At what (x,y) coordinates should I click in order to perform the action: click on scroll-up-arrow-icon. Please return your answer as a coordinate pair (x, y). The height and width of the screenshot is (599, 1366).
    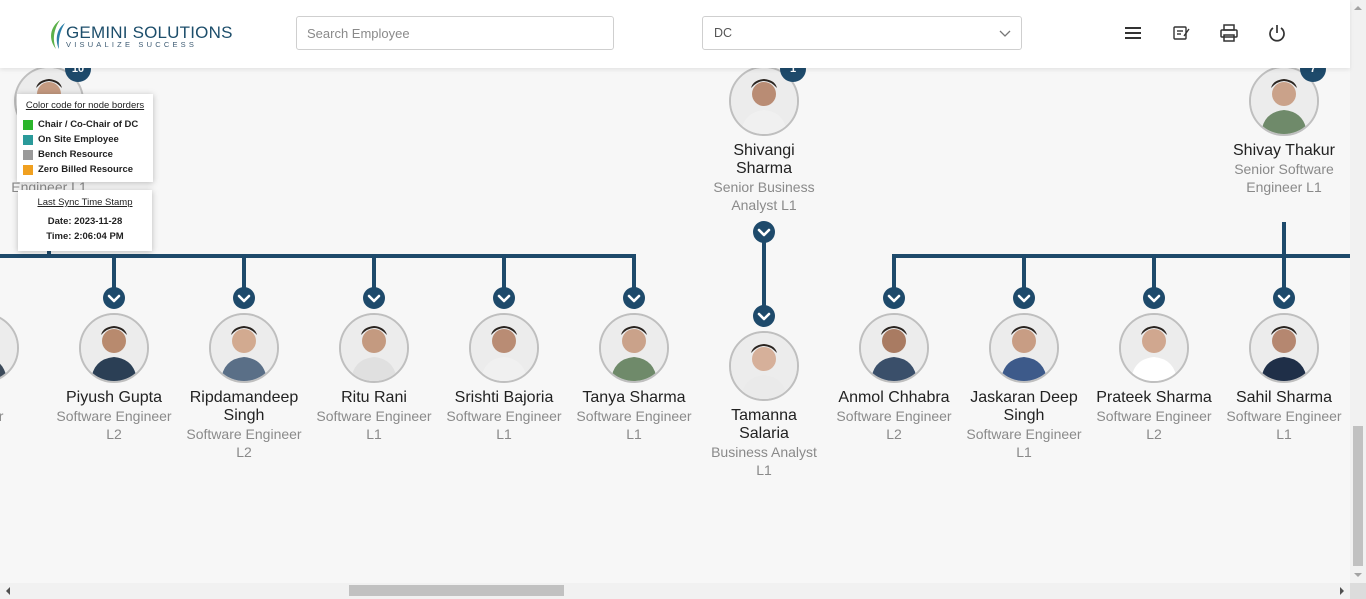
    Looking at the image, I should click on (1358, 8).